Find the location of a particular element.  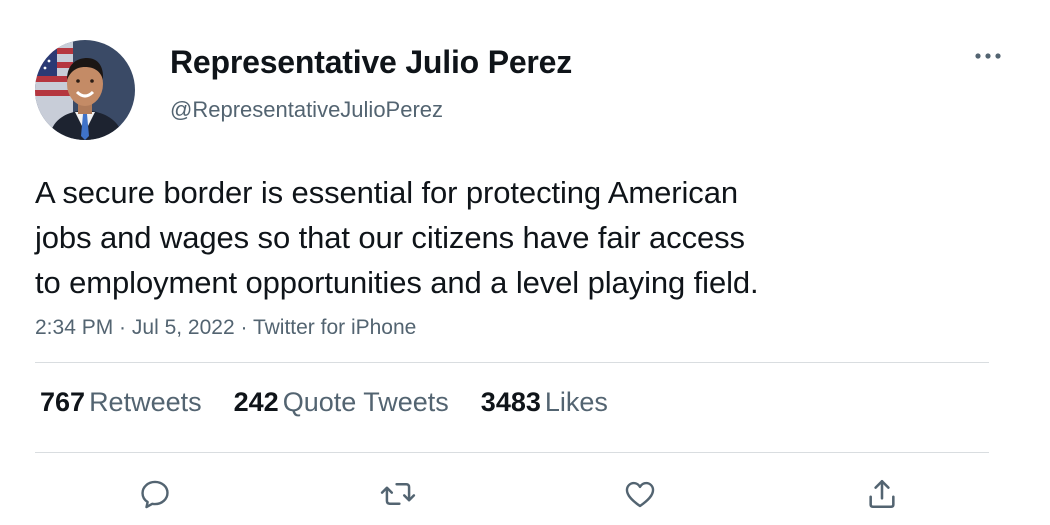

more-horizontal-icon is located at coordinates (988, 56).